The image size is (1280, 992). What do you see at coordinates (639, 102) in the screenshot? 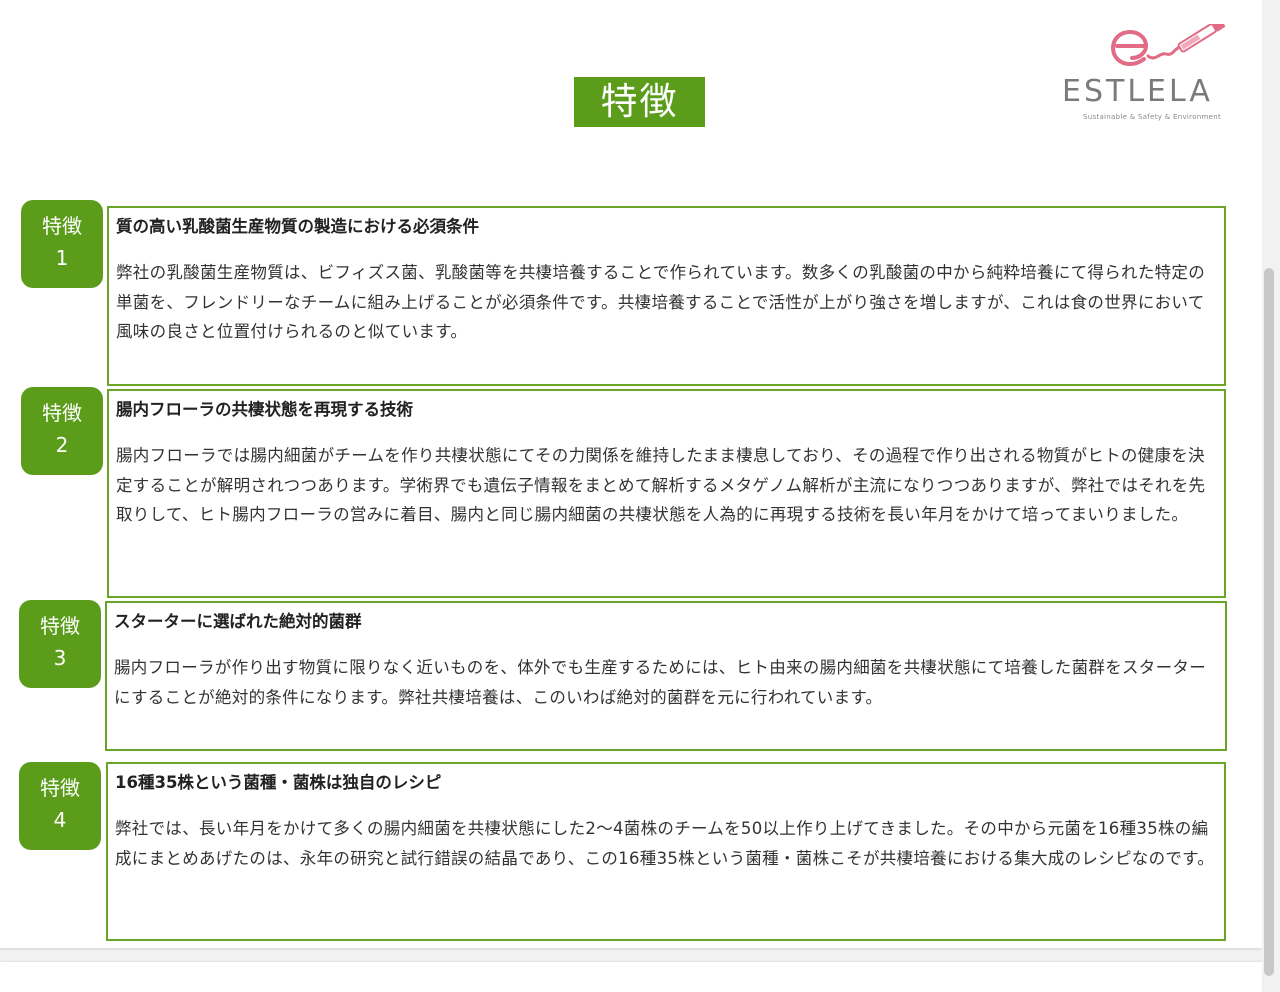
I see `page-title: 特徴` at bounding box center [639, 102].